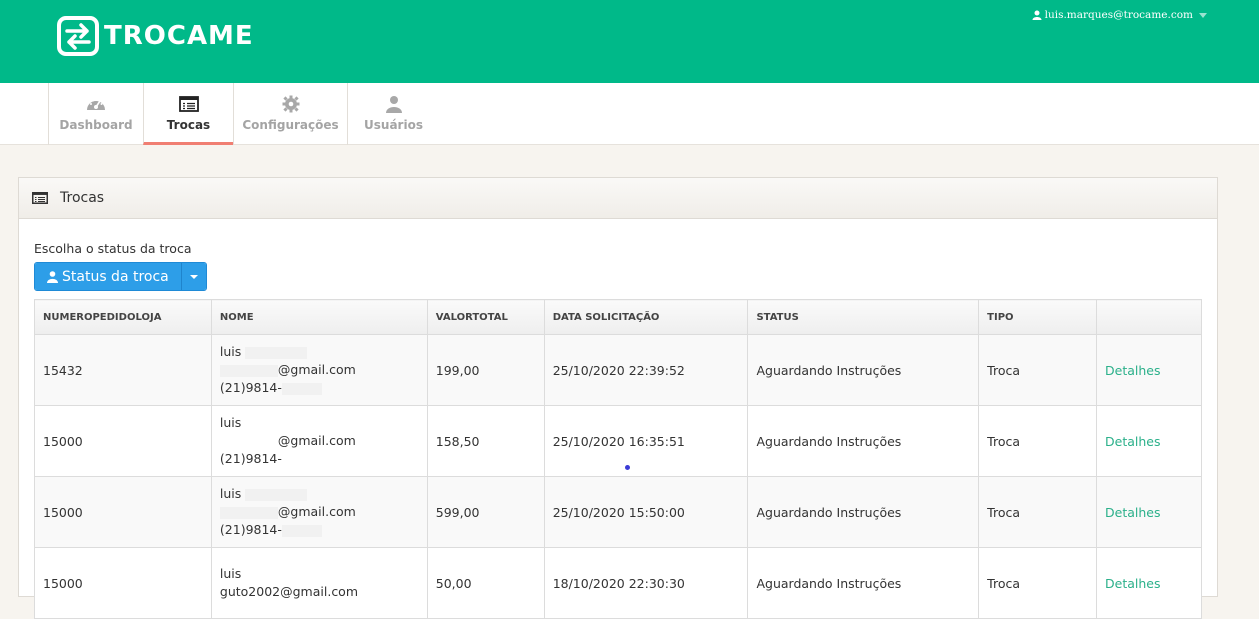  I want to click on panel-title: Trocas, so click(82, 198).